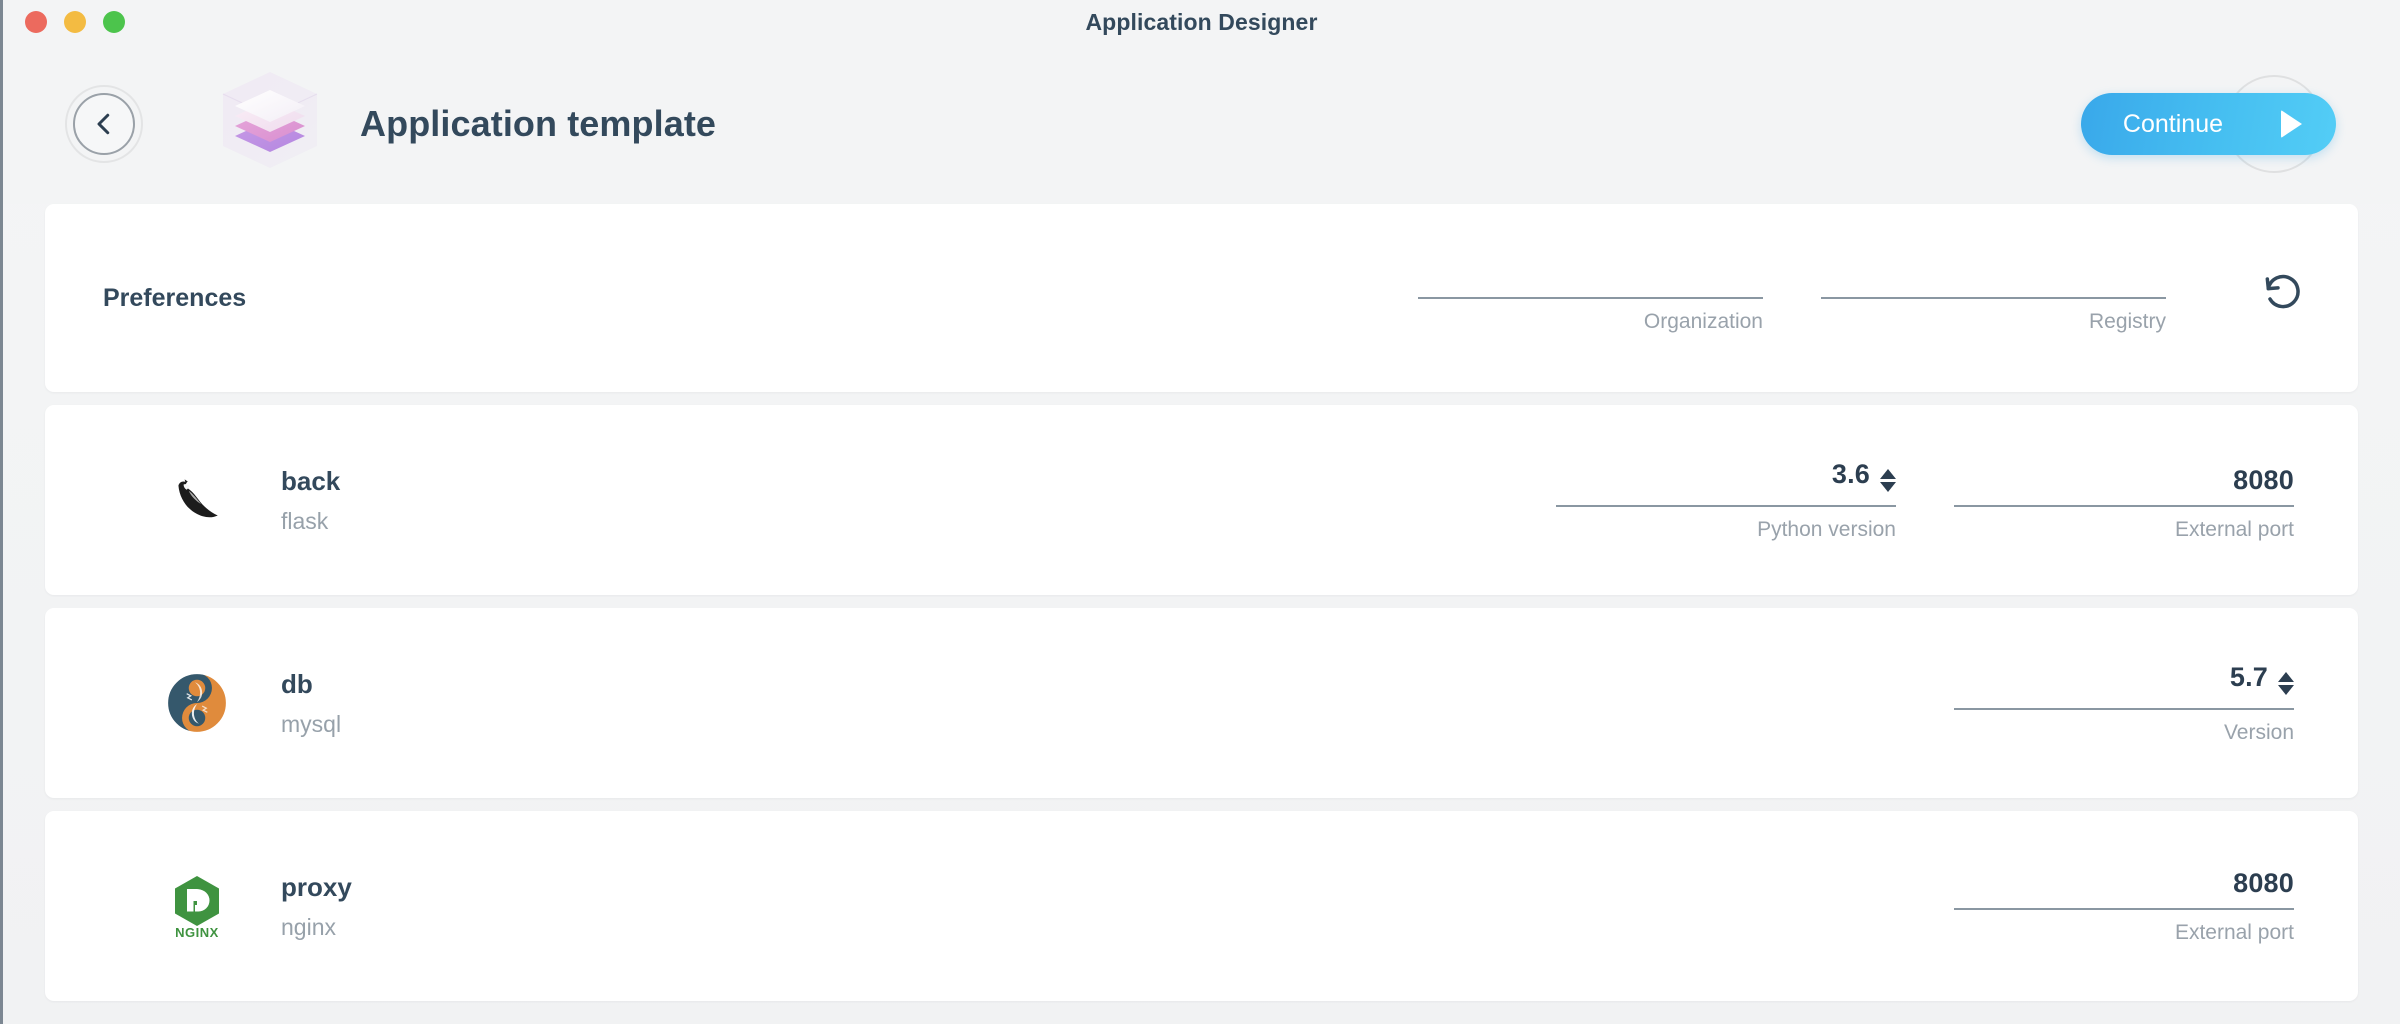  Describe the element at coordinates (2286, 683) in the screenshot. I see `db-version-stepper` at that location.